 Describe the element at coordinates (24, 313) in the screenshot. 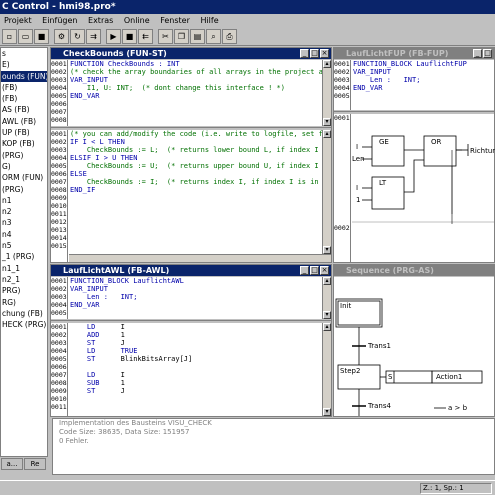

I see `tree-item: chung (FB)` at that location.